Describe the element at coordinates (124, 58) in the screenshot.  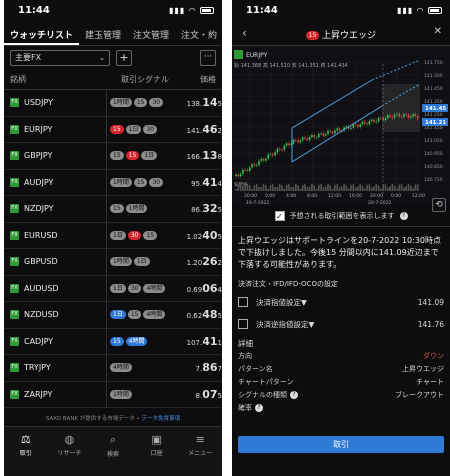
I see `add-button: +` at that location.